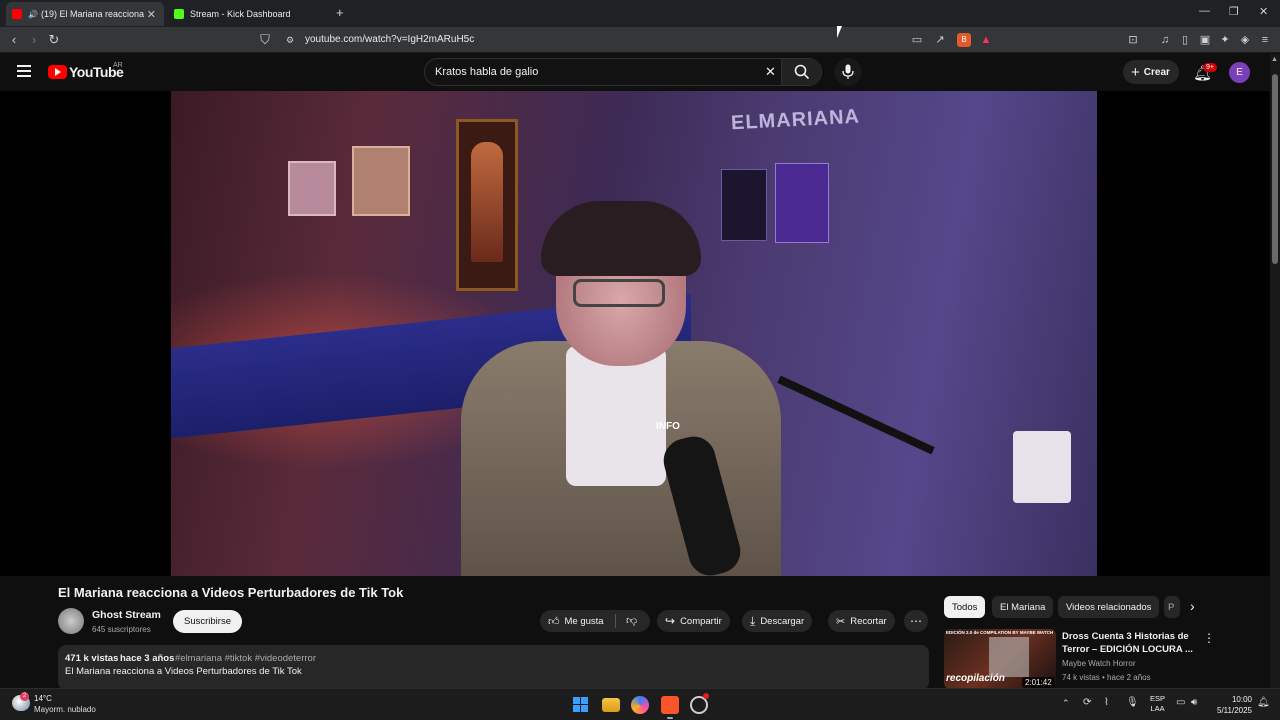 The image size is (1280, 720). Describe the element at coordinates (964, 40) in the screenshot. I see `brave-shield-icon: B` at that location.